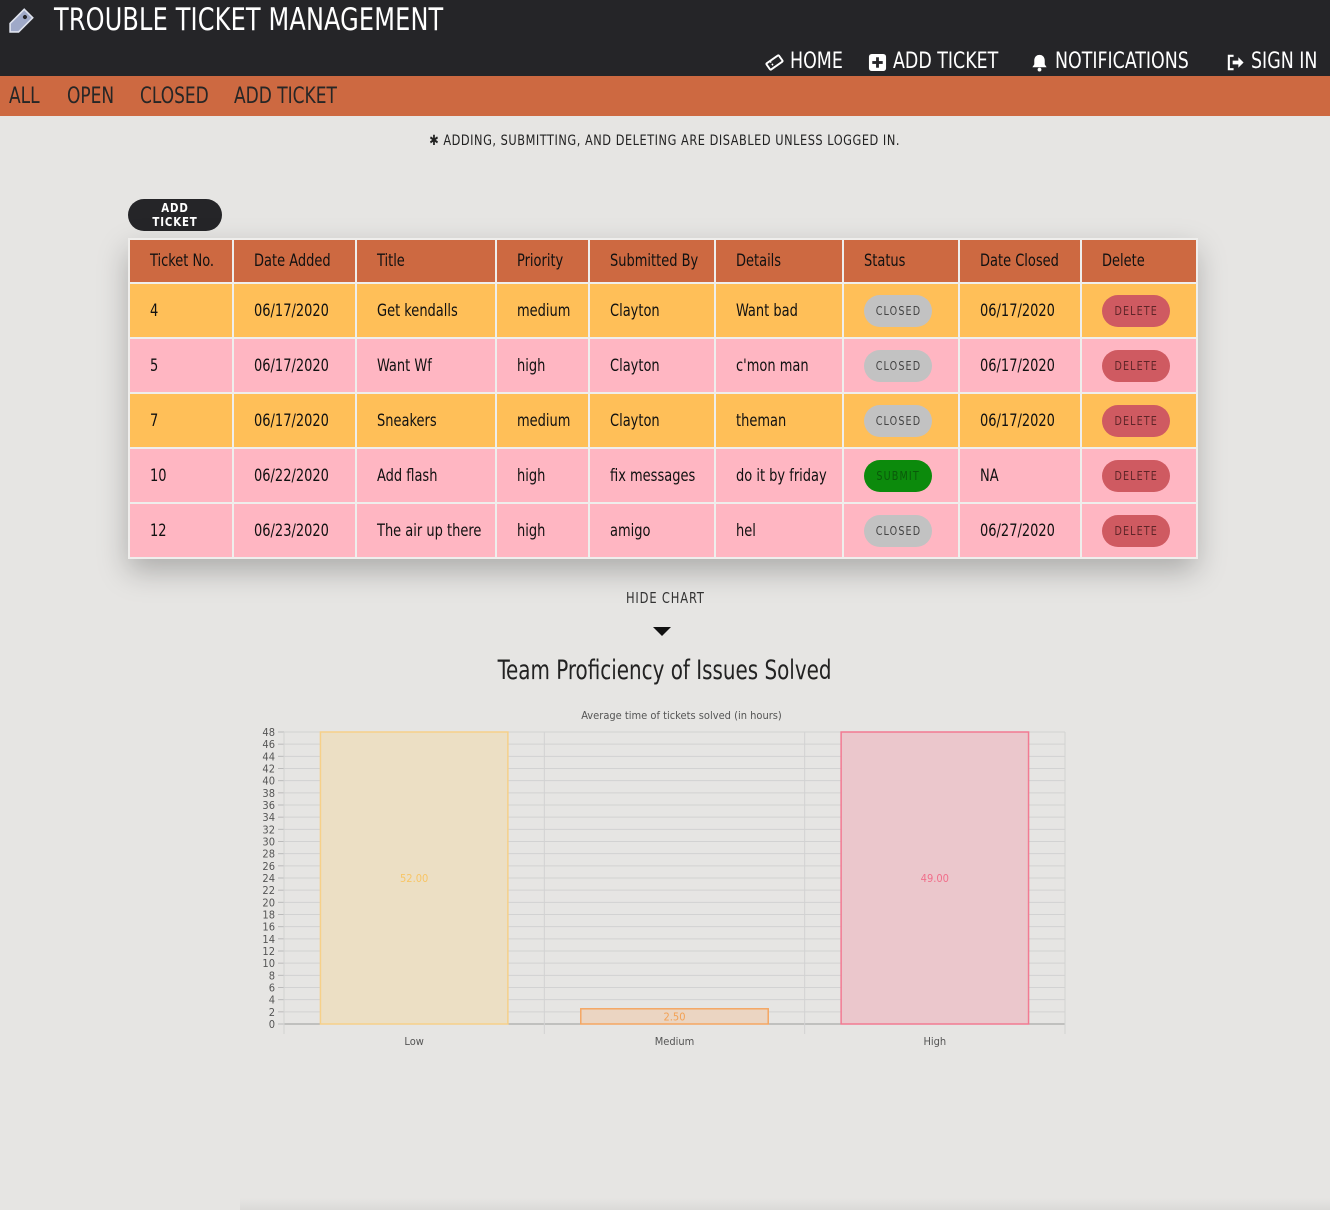  What do you see at coordinates (542, 261) in the screenshot?
I see `col-header-priority: Priority` at bounding box center [542, 261].